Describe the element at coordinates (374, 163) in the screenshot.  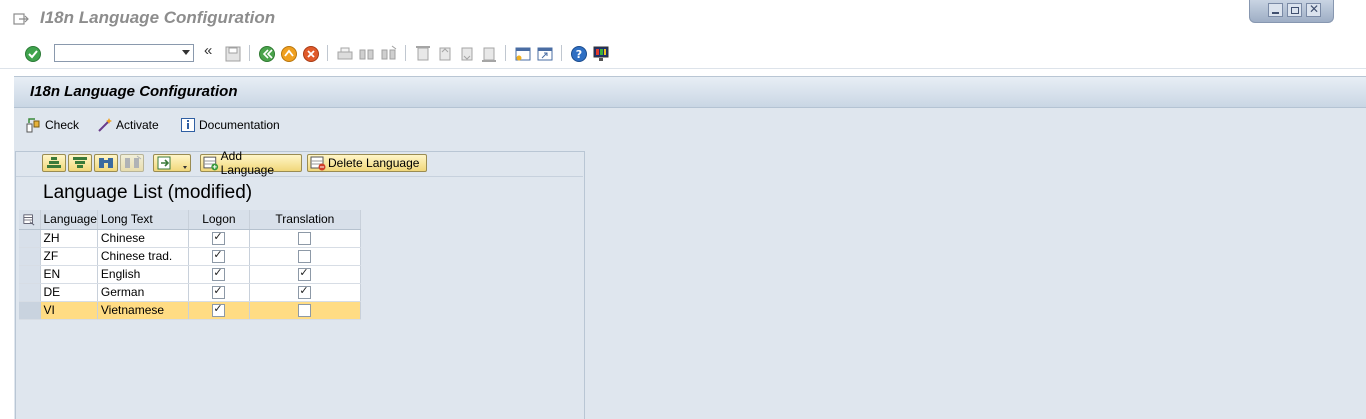
I see `delete-language-label: Delete Language` at that location.